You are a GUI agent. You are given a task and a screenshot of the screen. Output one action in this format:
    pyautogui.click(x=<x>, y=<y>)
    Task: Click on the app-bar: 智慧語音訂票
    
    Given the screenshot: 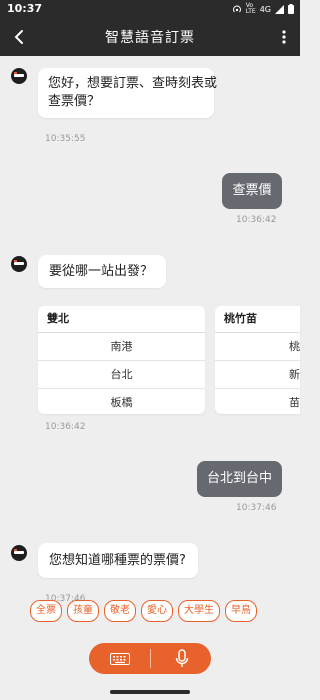 What is the action you would take?
    pyautogui.click(x=150, y=37)
    